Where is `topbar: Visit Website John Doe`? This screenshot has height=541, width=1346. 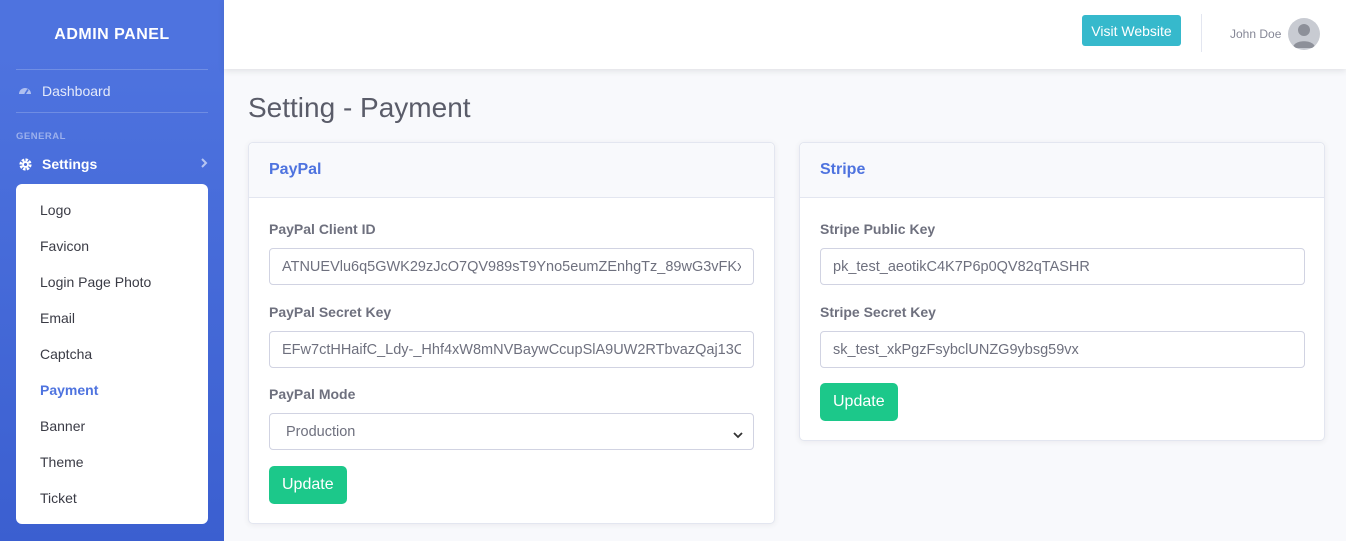
topbar: Visit Website John Doe is located at coordinates (785, 34).